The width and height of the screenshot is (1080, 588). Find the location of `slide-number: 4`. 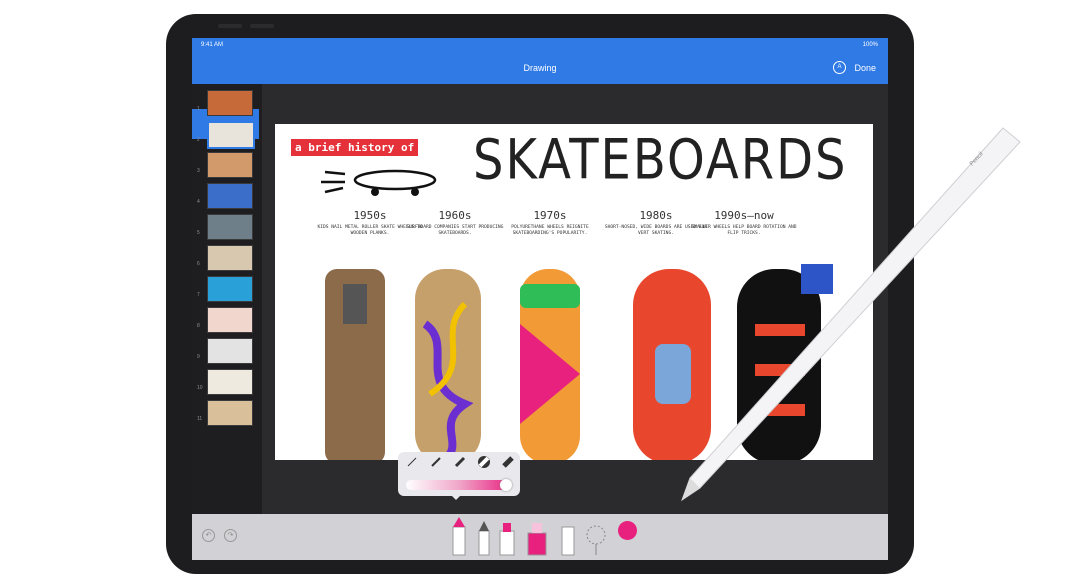

slide-number: 4 is located at coordinates (198, 202).